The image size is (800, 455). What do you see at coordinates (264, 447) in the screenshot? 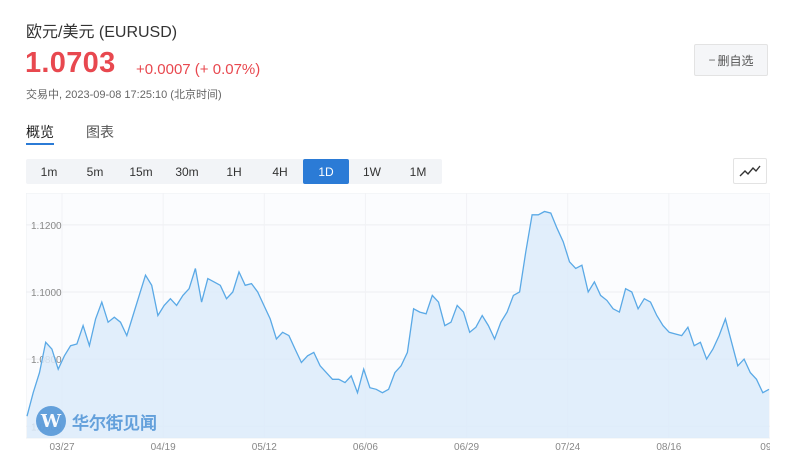
I see `x-tick-label: 05/12` at bounding box center [264, 447].